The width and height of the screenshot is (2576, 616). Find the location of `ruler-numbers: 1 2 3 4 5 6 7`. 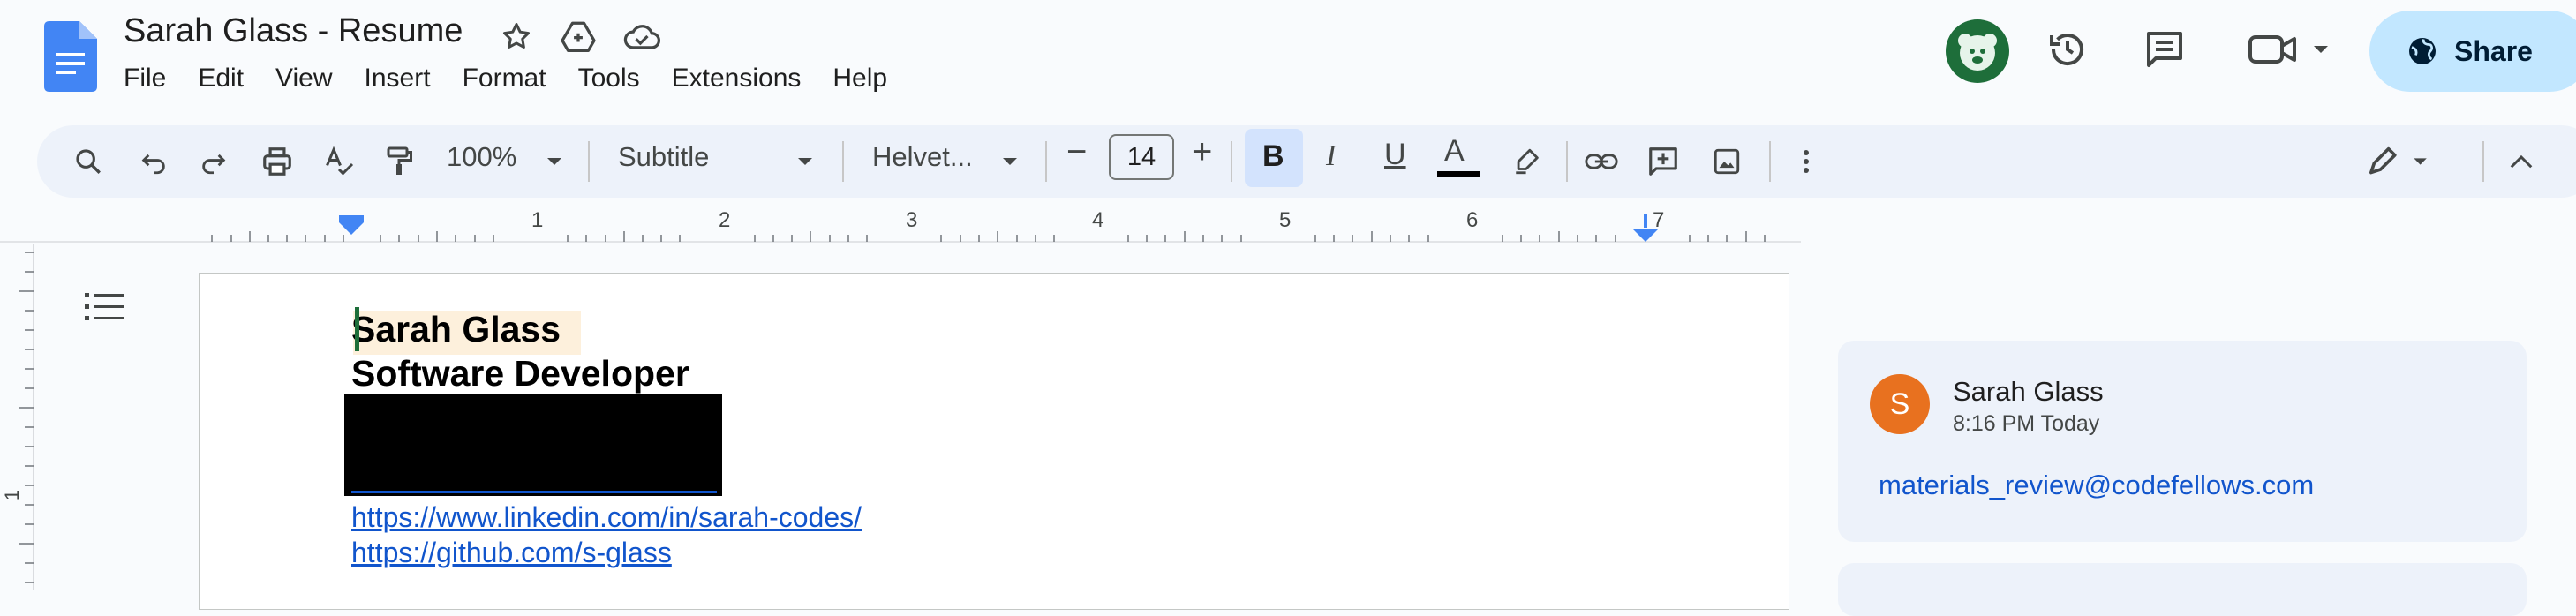

ruler-numbers: 1 2 3 4 5 6 7 is located at coordinates (901, 222).